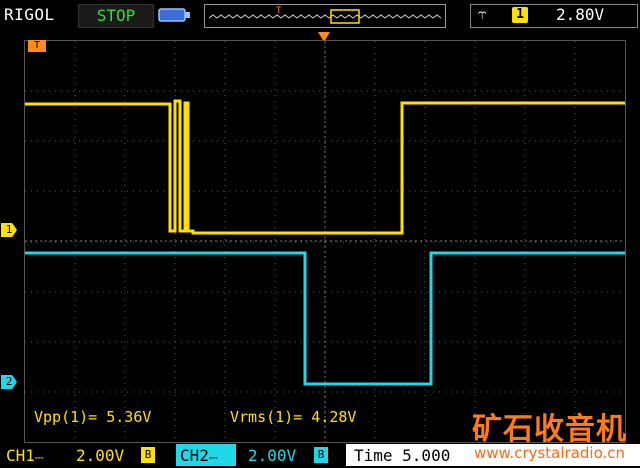 Image resolution: width=640 pixels, height=468 pixels. I want to click on memory-position-bar: T, so click(325, 16).